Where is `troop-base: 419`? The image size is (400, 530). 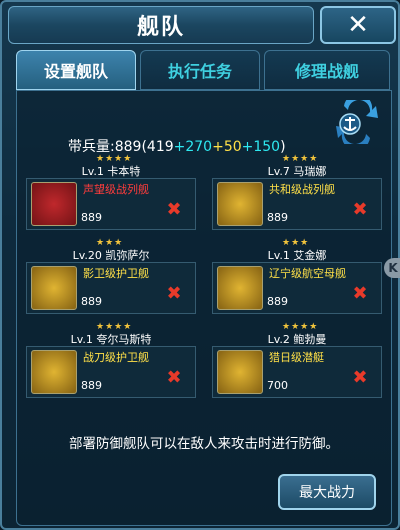
troop-base: 419 is located at coordinates (160, 147).